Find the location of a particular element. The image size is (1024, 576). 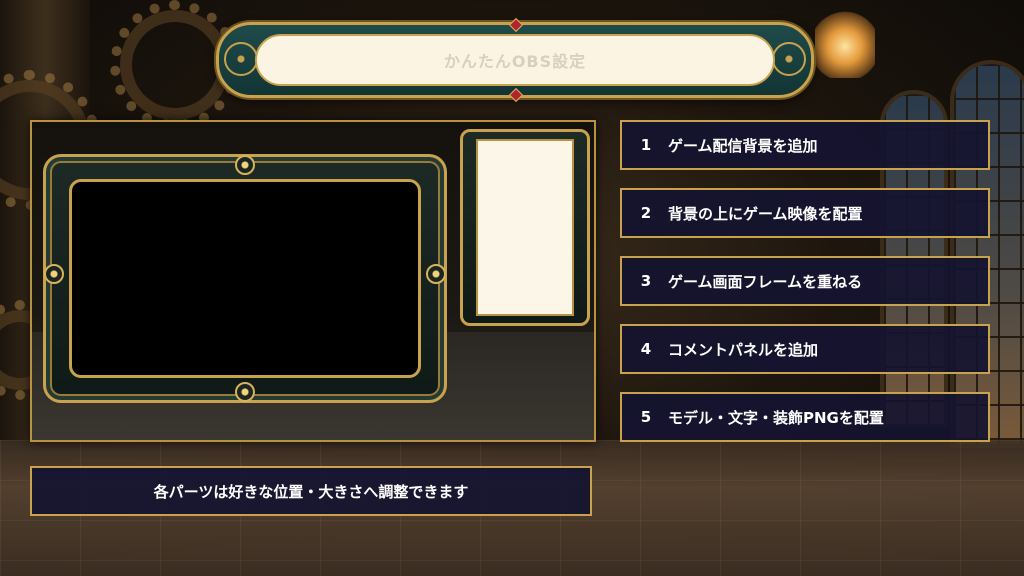

step-2: 2 背景の上にゲーム映像を配置 is located at coordinates (805, 213).